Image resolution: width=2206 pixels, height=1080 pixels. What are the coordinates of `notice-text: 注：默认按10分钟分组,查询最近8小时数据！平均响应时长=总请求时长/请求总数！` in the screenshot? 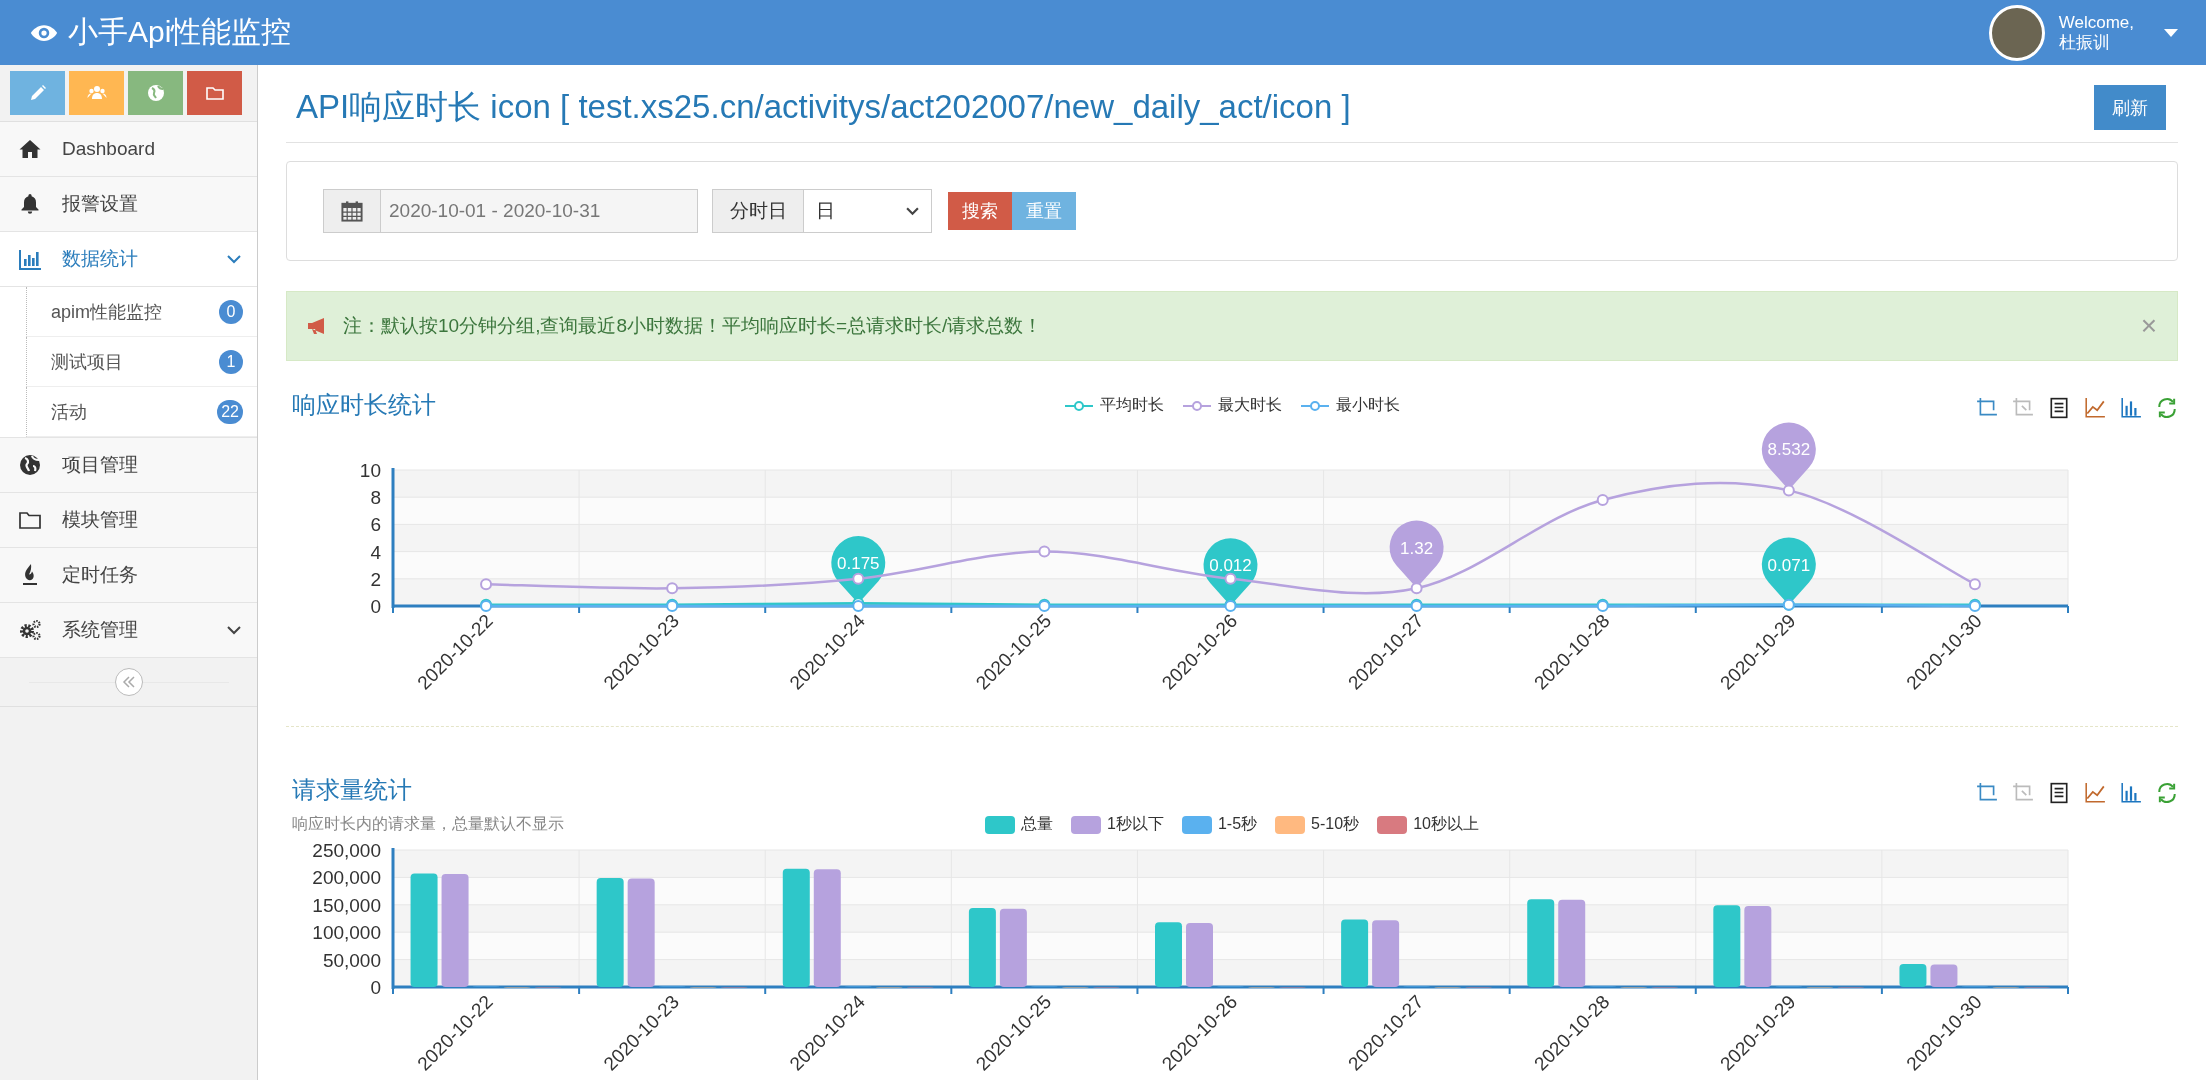 It's located at (693, 326).